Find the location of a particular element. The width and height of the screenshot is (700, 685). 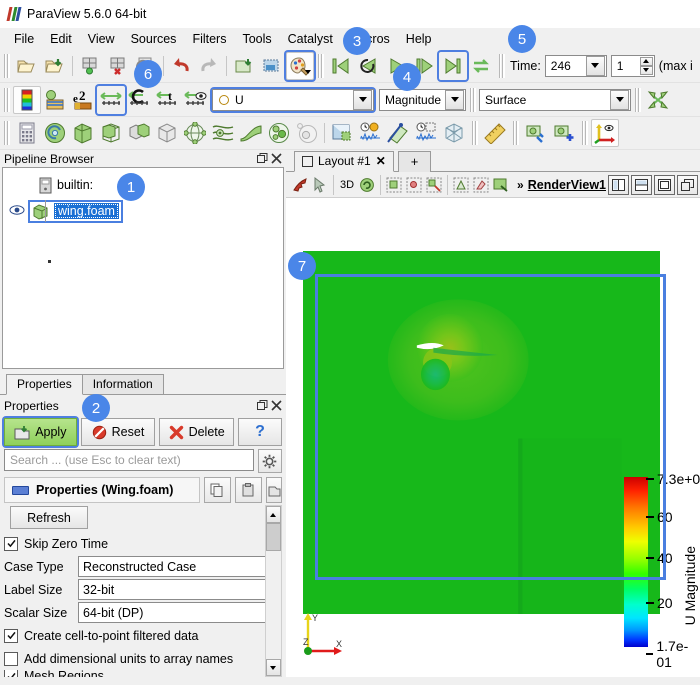

glyph-filter-button is located at coordinates (195, 133).